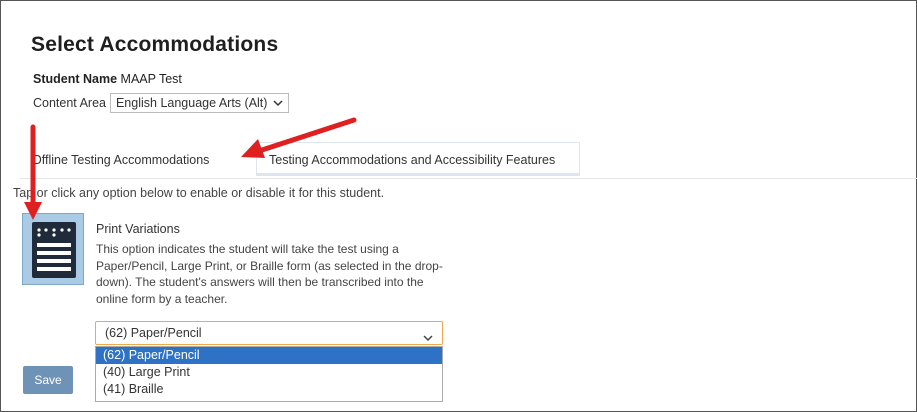 This screenshot has width=917, height=412. What do you see at coordinates (136, 159) in the screenshot?
I see `tab-offline-testing: Offline Testing Accommodations` at bounding box center [136, 159].